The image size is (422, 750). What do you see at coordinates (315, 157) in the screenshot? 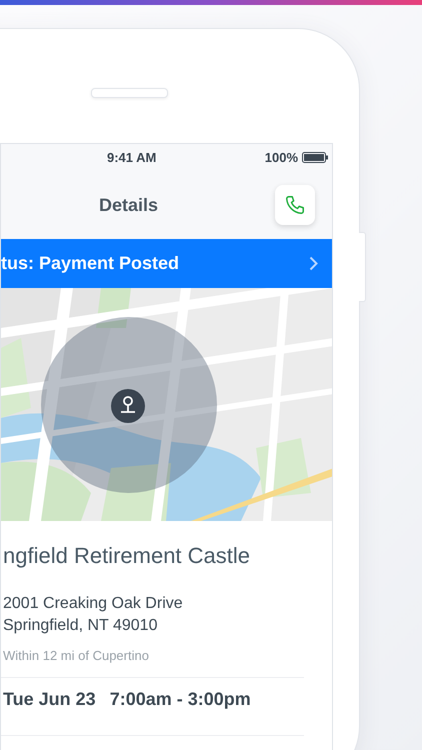
I see `battery-icon` at bounding box center [315, 157].